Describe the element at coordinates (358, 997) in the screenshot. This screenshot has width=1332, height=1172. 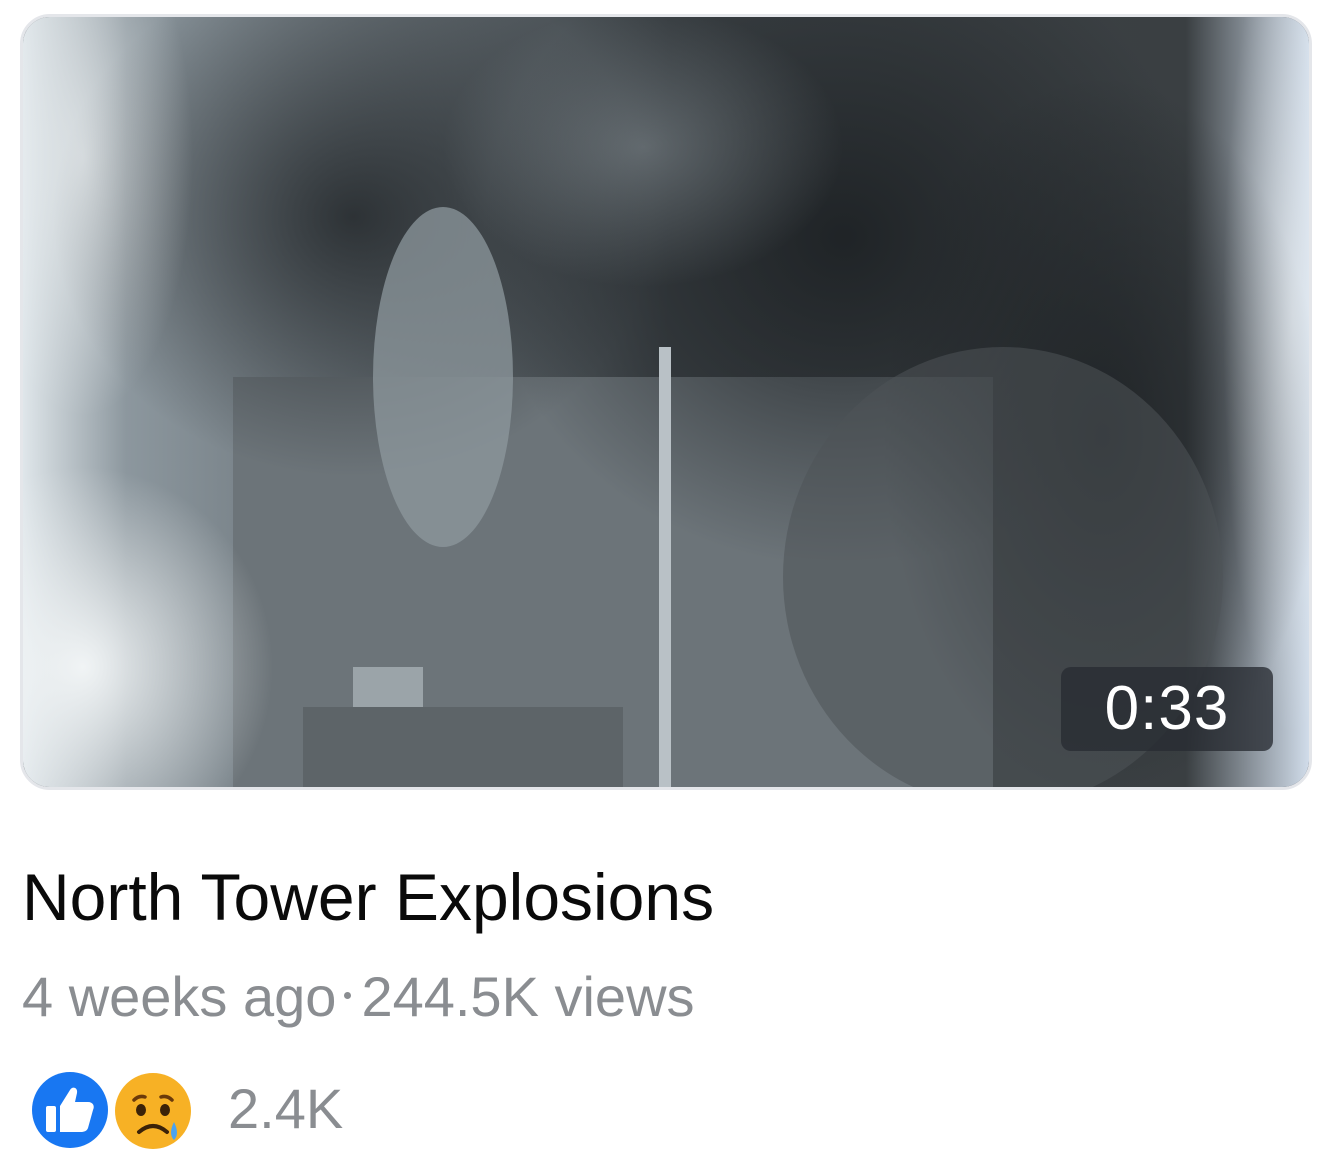
I see `video-meta: 4 weeks ago 244.5K views` at that location.